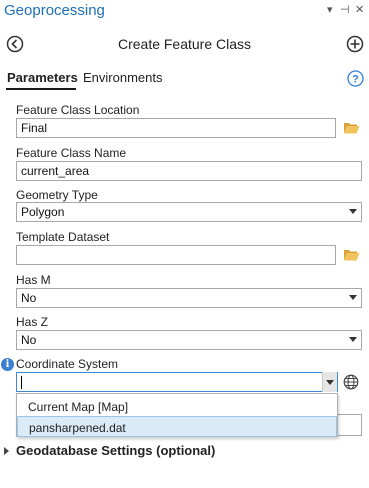 The height and width of the screenshot is (488, 369). Describe the element at coordinates (63, 237) in the screenshot. I see `template-label: Template Dataset` at that location.